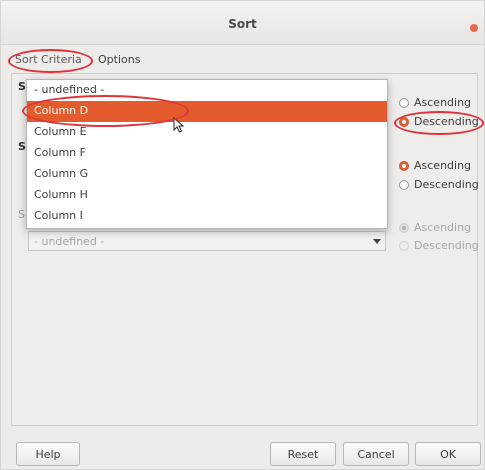 The image size is (485, 470). Describe the element at coordinates (207, 111) in the screenshot. I see `list-item-selected: Column D` at that location.